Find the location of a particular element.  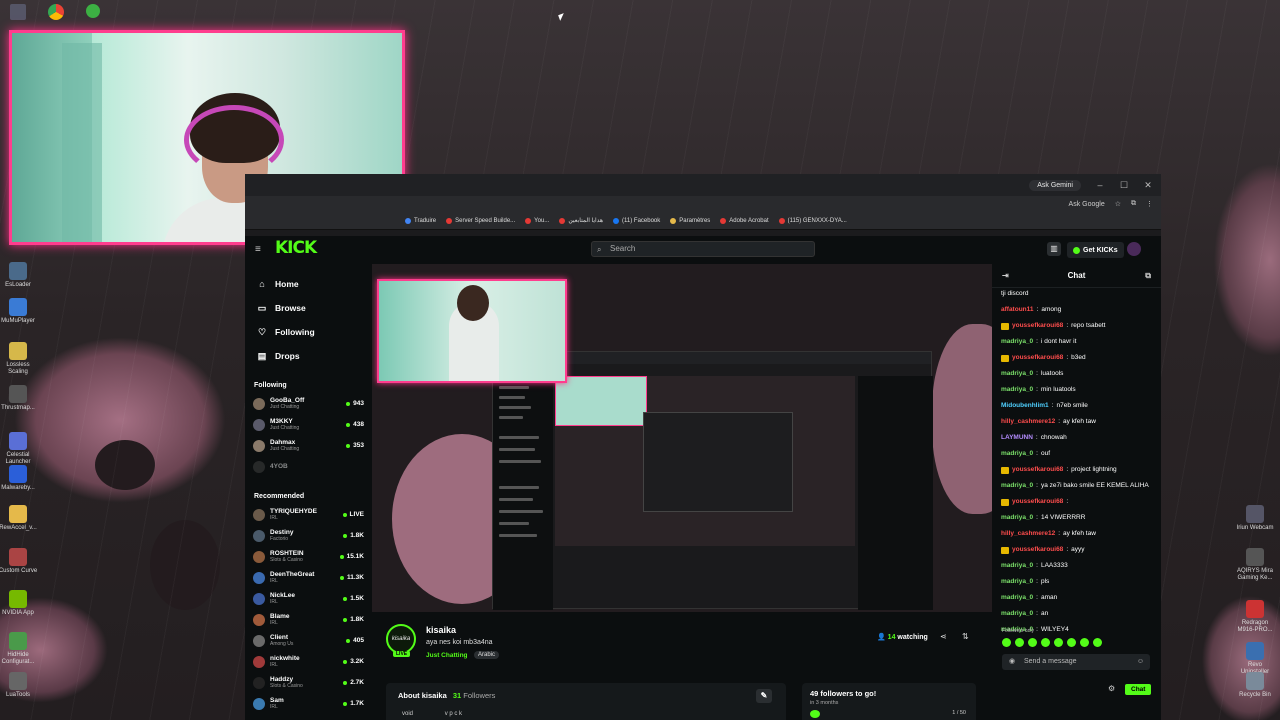

nav-item-home: ⌂ Home is located at coordinates (308, 284).